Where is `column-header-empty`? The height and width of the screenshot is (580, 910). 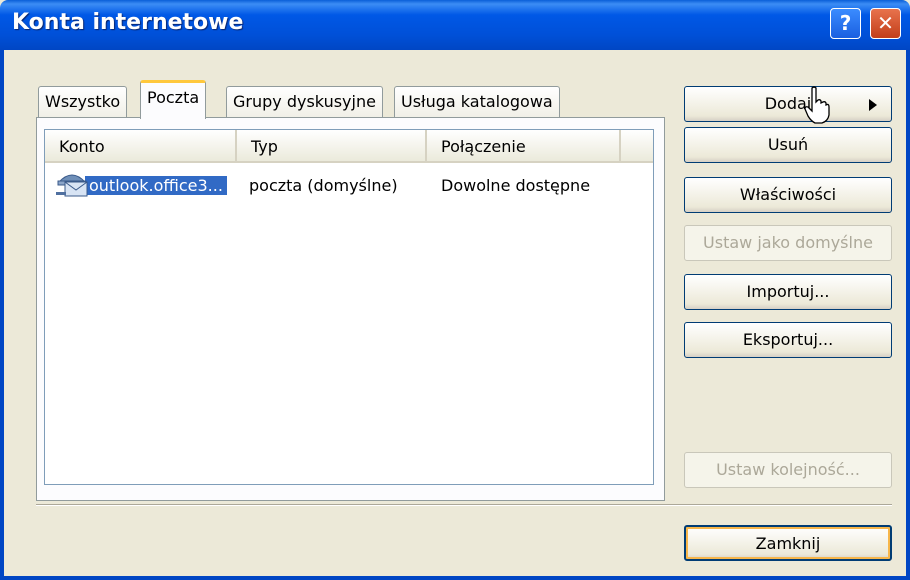 column-header-empty is located at coordinates (637, 146).